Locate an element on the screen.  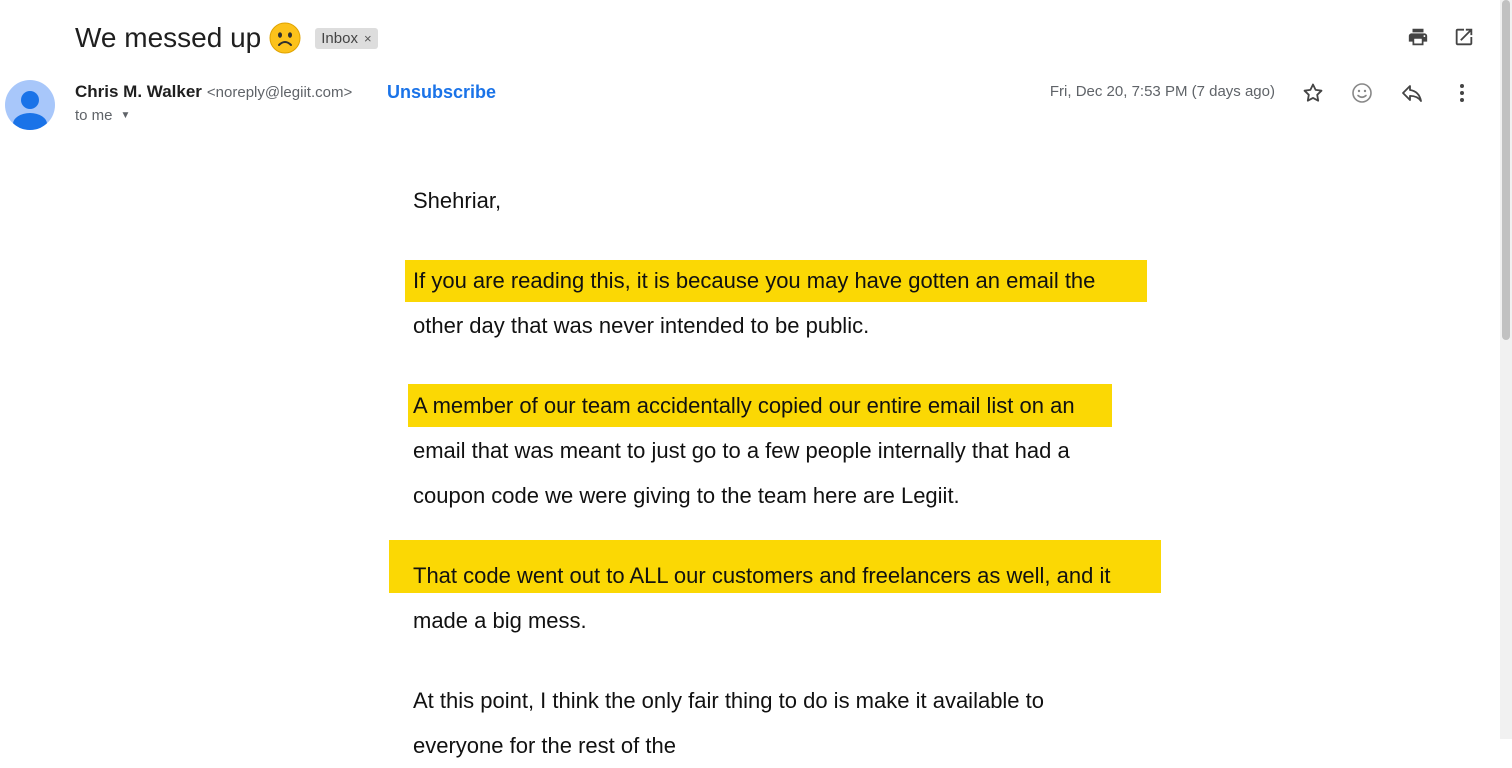
add-reaction-icon is located at coordinates (1362, 93).